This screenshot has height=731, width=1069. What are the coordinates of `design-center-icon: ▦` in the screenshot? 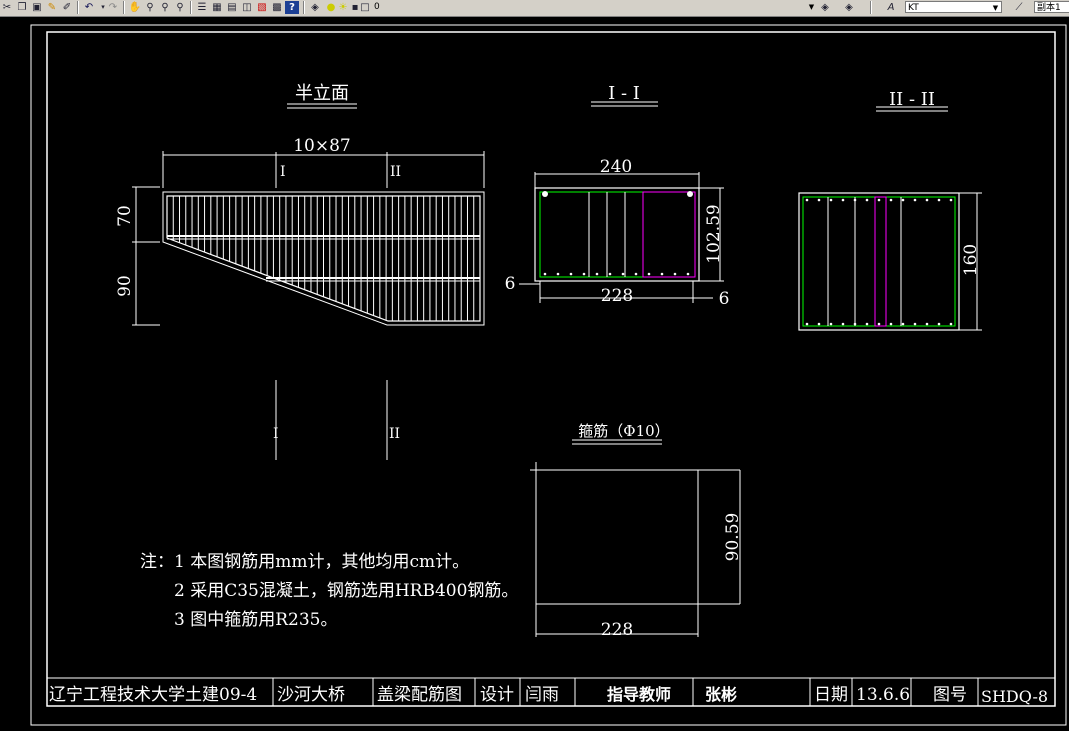 It's located at (217, 7).